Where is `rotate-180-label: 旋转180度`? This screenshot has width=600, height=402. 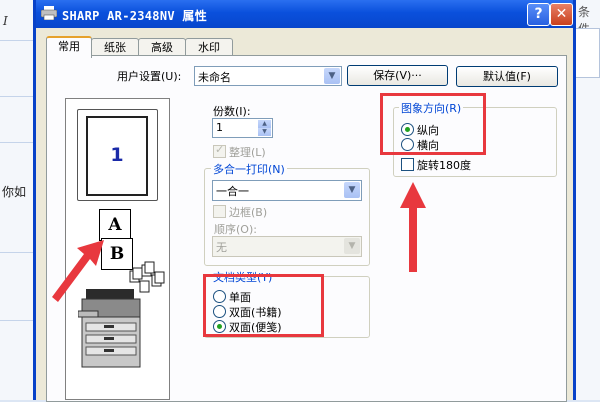 rotate-180-label: 旋转180度 is located at coordinates (444, 165).